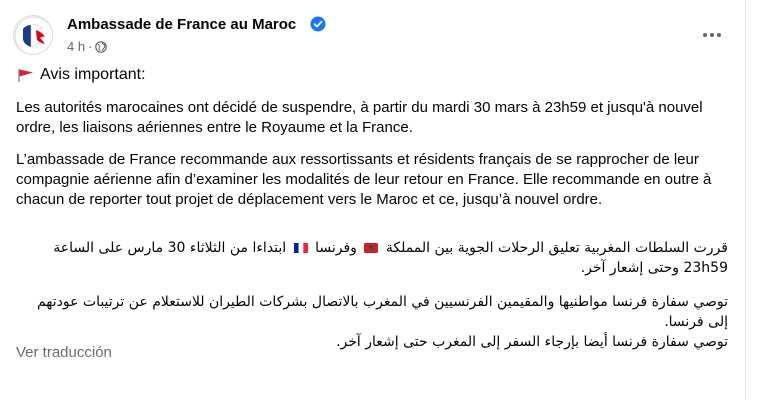 This screenshot has width=764, height=400. I want to click on avis-line: Avis important:, so click(372, 75).